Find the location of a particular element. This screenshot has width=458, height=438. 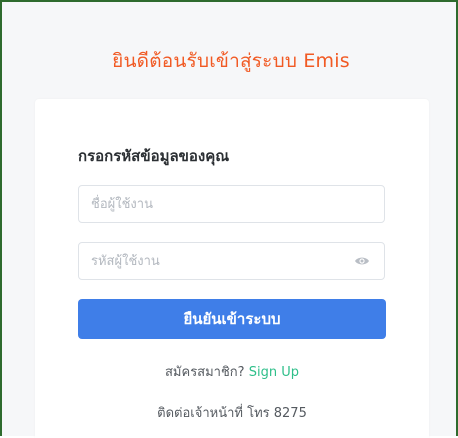

welcome-title: ยินดีต้อนรับเข้าสู่ระบบ Emis is located at coordinates (231, 61).